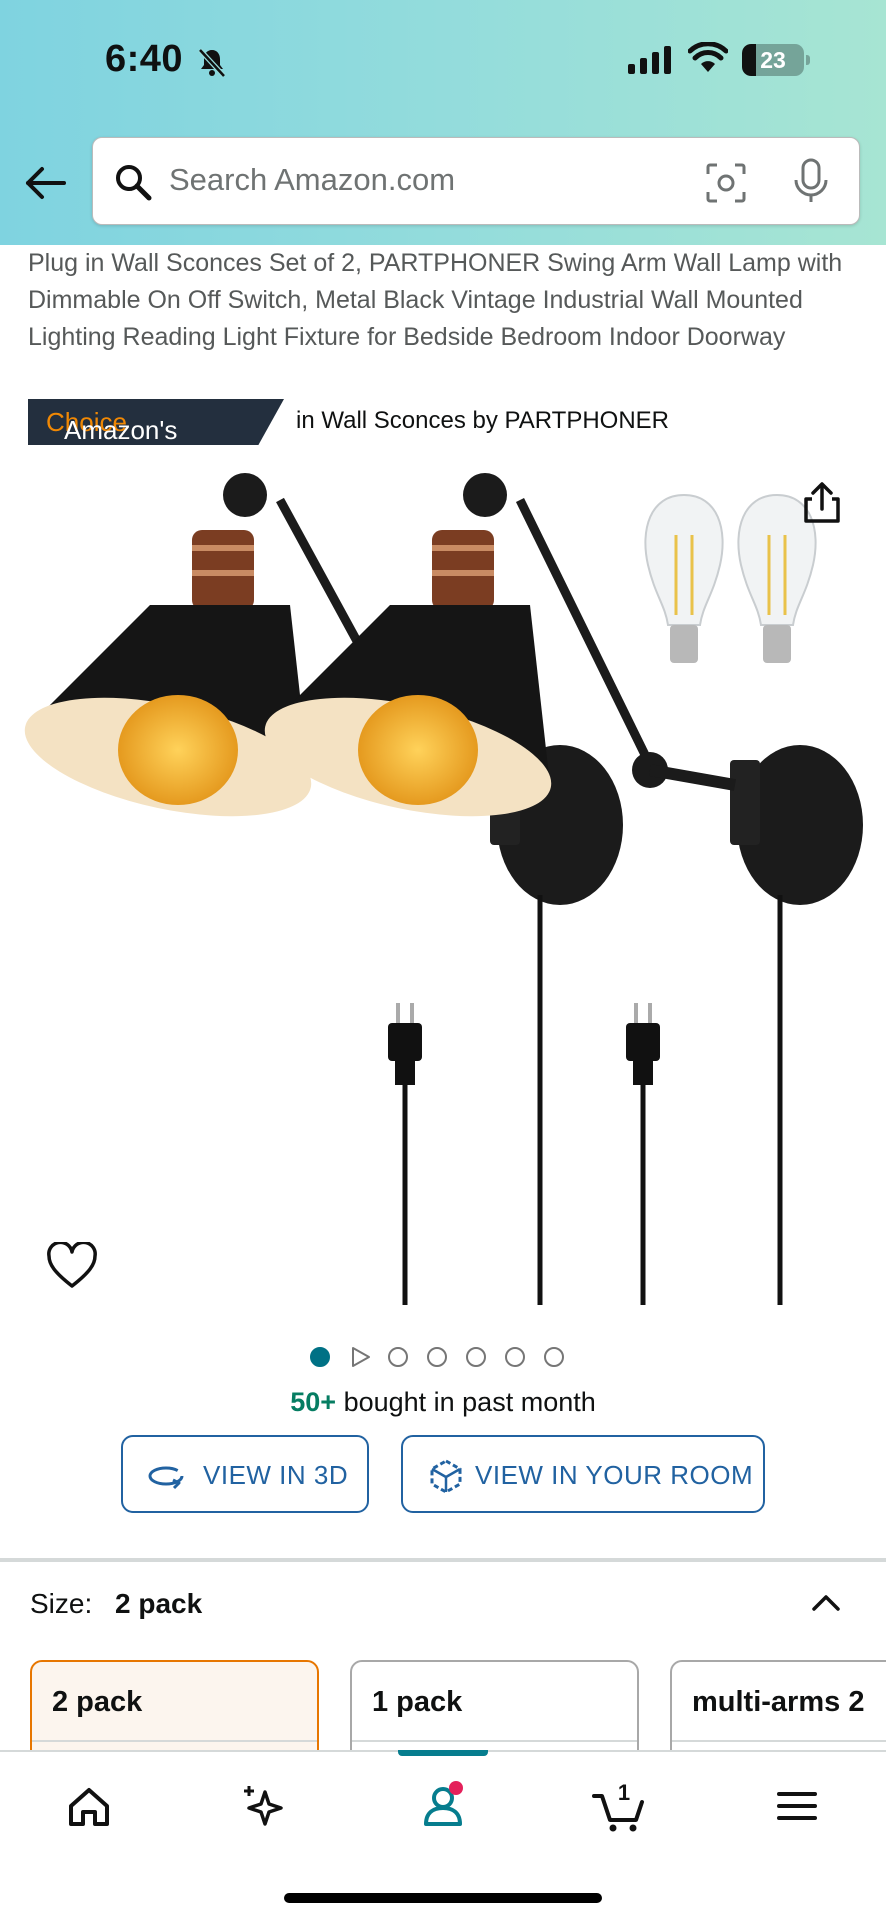  I want to click on video-play-icon, so click(360, 1357).